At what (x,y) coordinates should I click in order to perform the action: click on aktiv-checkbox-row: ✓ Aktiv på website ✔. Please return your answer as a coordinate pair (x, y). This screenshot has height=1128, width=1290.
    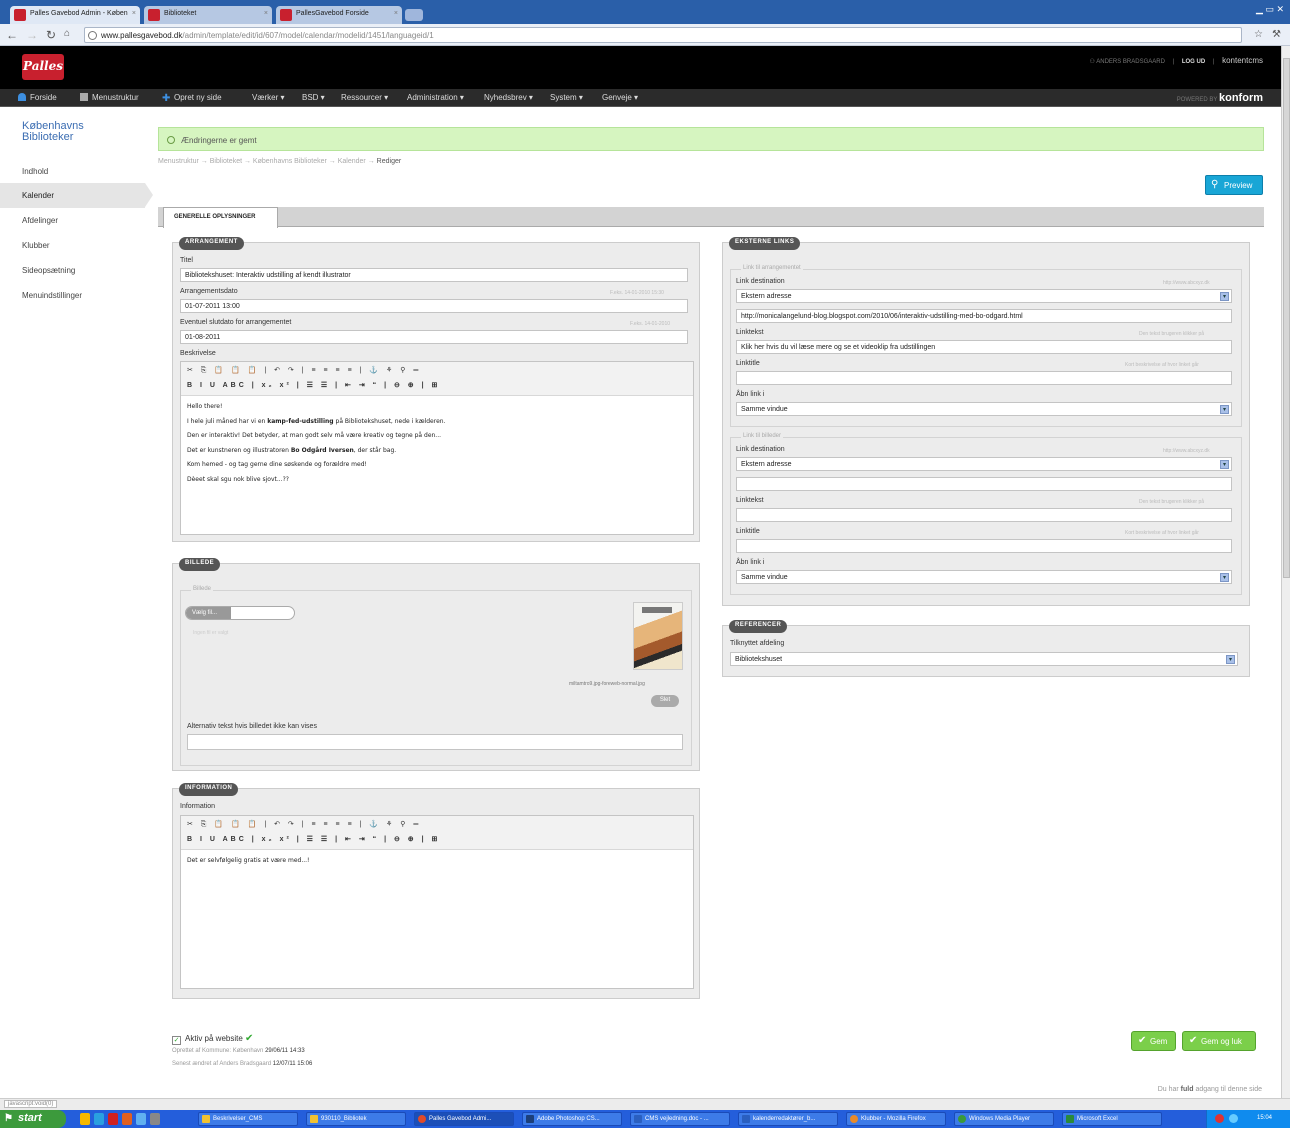
    Looking at the image, I should click on (212, 1039).